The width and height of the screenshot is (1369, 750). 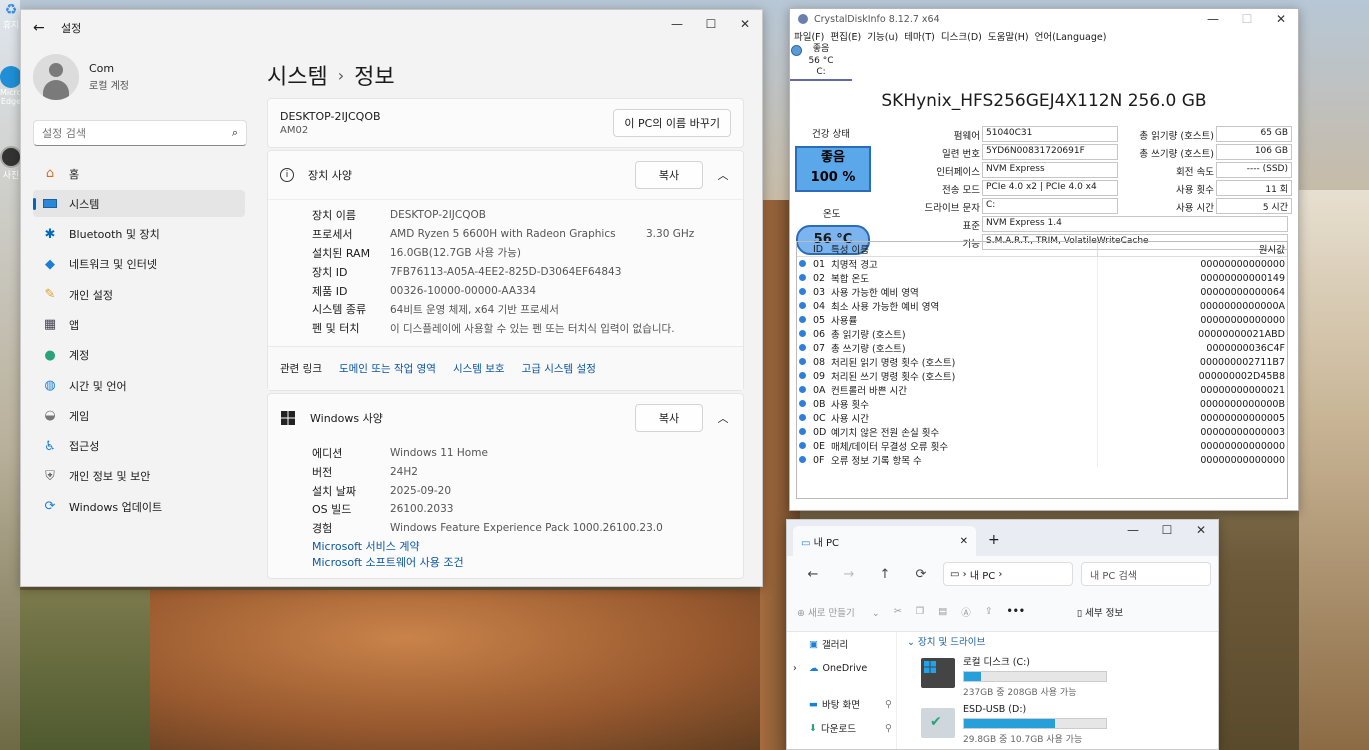 What do you see at coordinates (961, 36) in the screenshot?
I see `menu-disk: 디스크(D)` at bounding box center [961, 36].